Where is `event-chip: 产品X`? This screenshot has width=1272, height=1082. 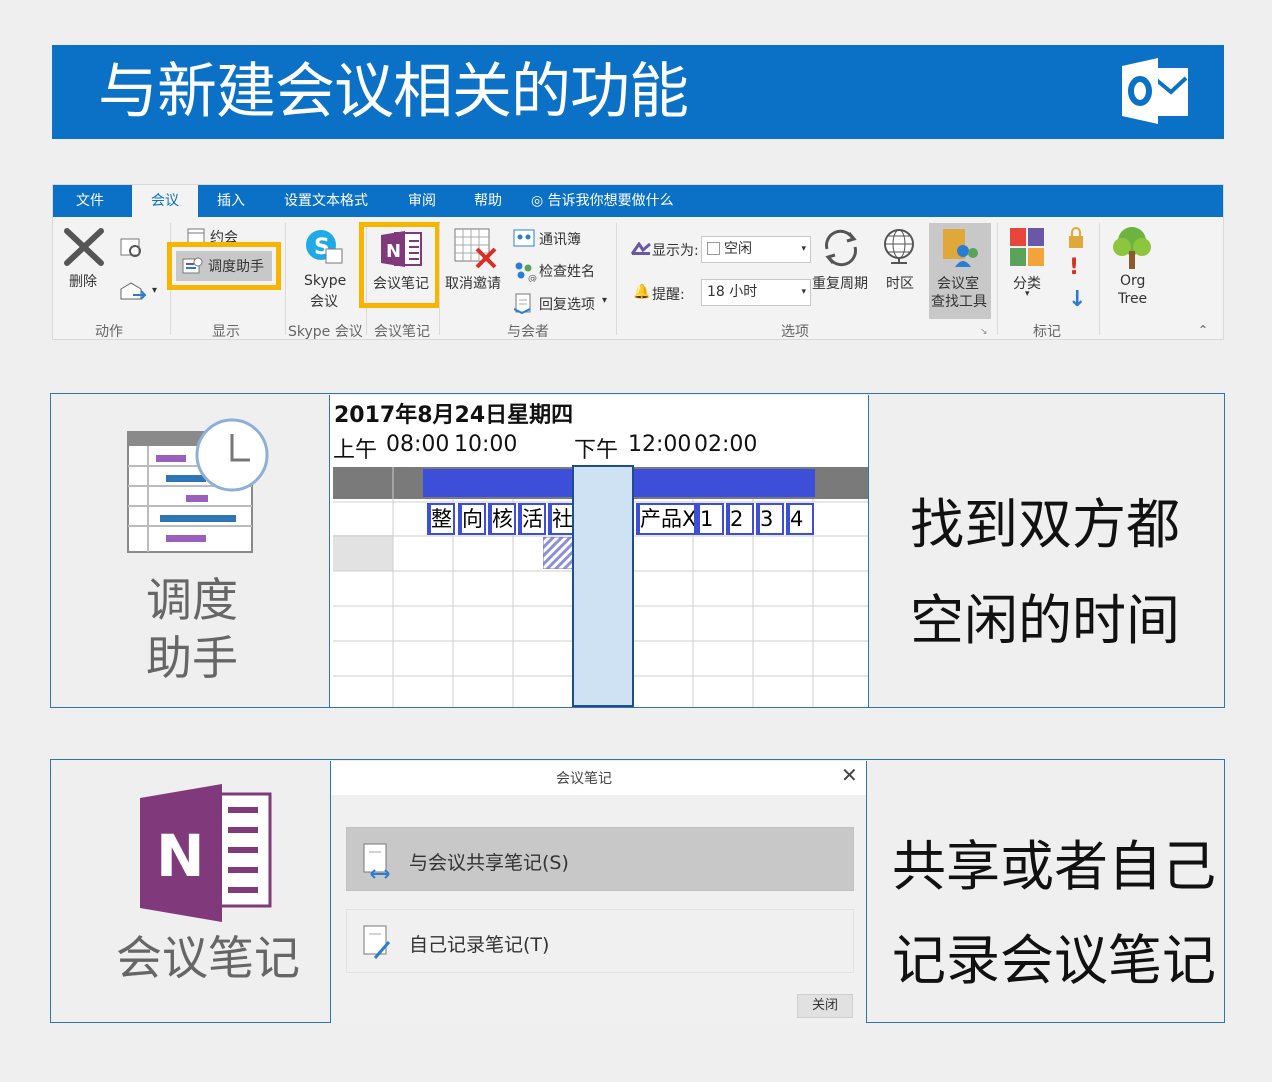
event-chip: 产品X is located at coordinates (666, 519).